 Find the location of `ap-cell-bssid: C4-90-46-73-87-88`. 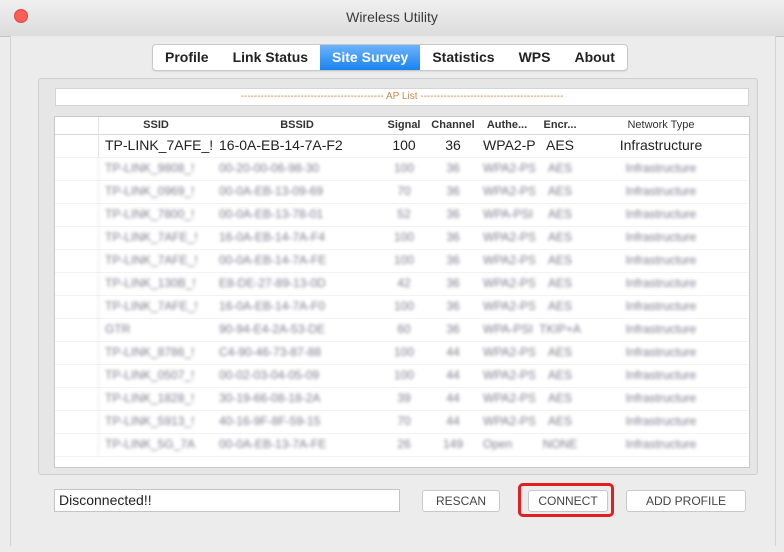

ap-cell-bssid: C4-90-46-73-87-88 is located at coordinates (270, 352).